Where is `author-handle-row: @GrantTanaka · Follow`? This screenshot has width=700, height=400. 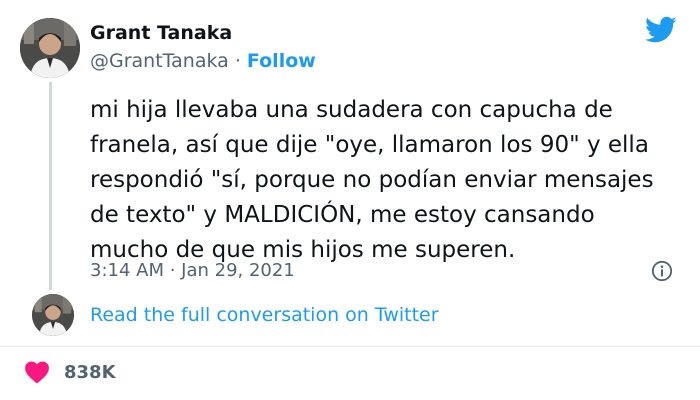 author-handle-row: @GrantTanaka · Follow is located at coordinates (203, 61).